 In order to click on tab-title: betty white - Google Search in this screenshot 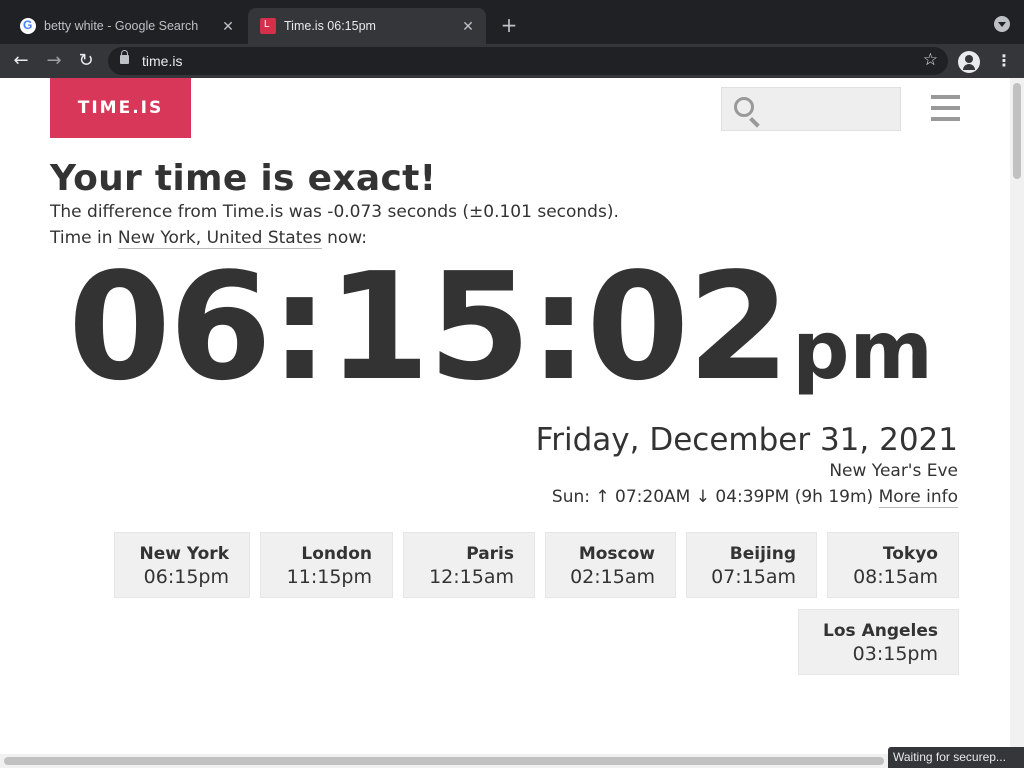, I will do `click(121, 26)`.